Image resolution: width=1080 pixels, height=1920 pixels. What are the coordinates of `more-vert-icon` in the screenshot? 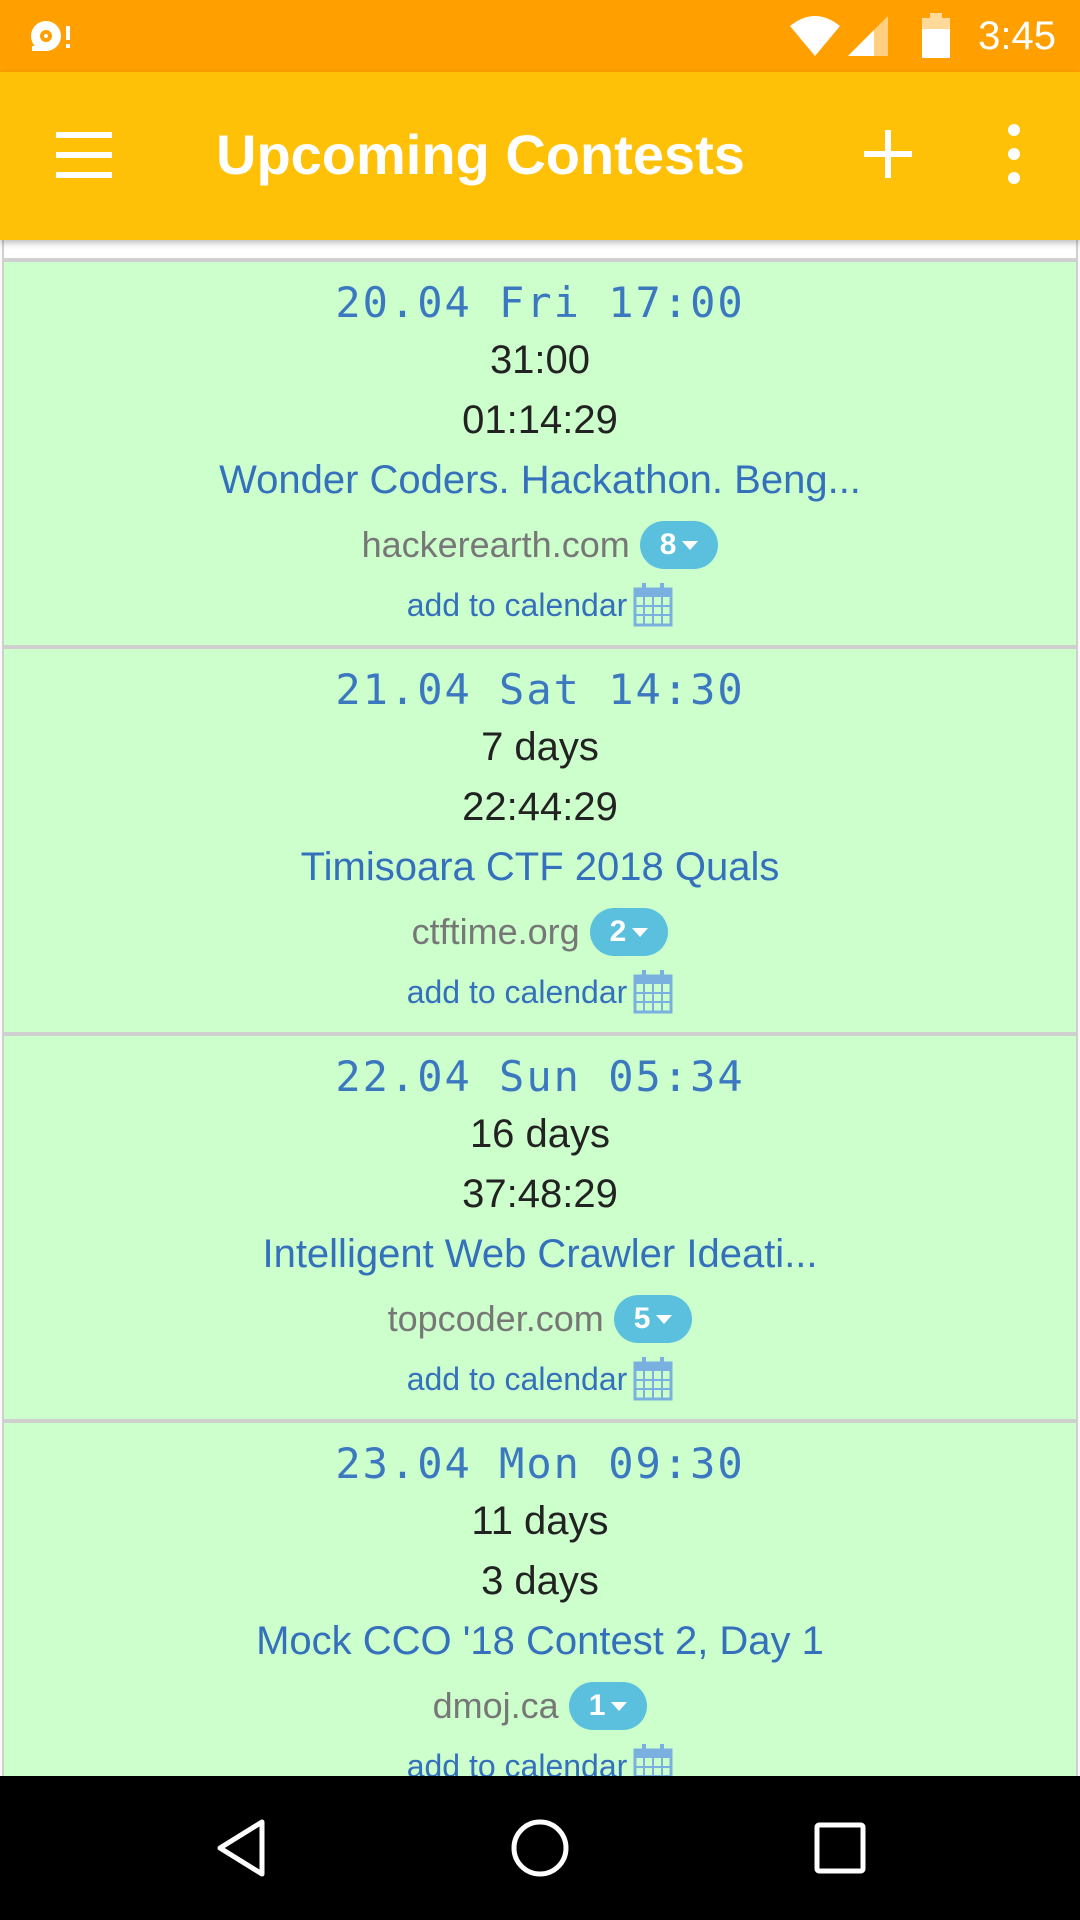 It's located at (1014, 154).